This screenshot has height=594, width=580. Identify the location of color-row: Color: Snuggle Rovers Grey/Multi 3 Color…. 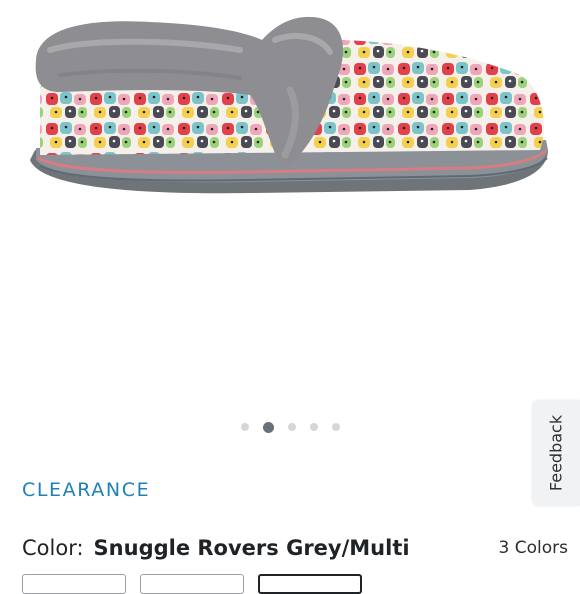
(295, 548).